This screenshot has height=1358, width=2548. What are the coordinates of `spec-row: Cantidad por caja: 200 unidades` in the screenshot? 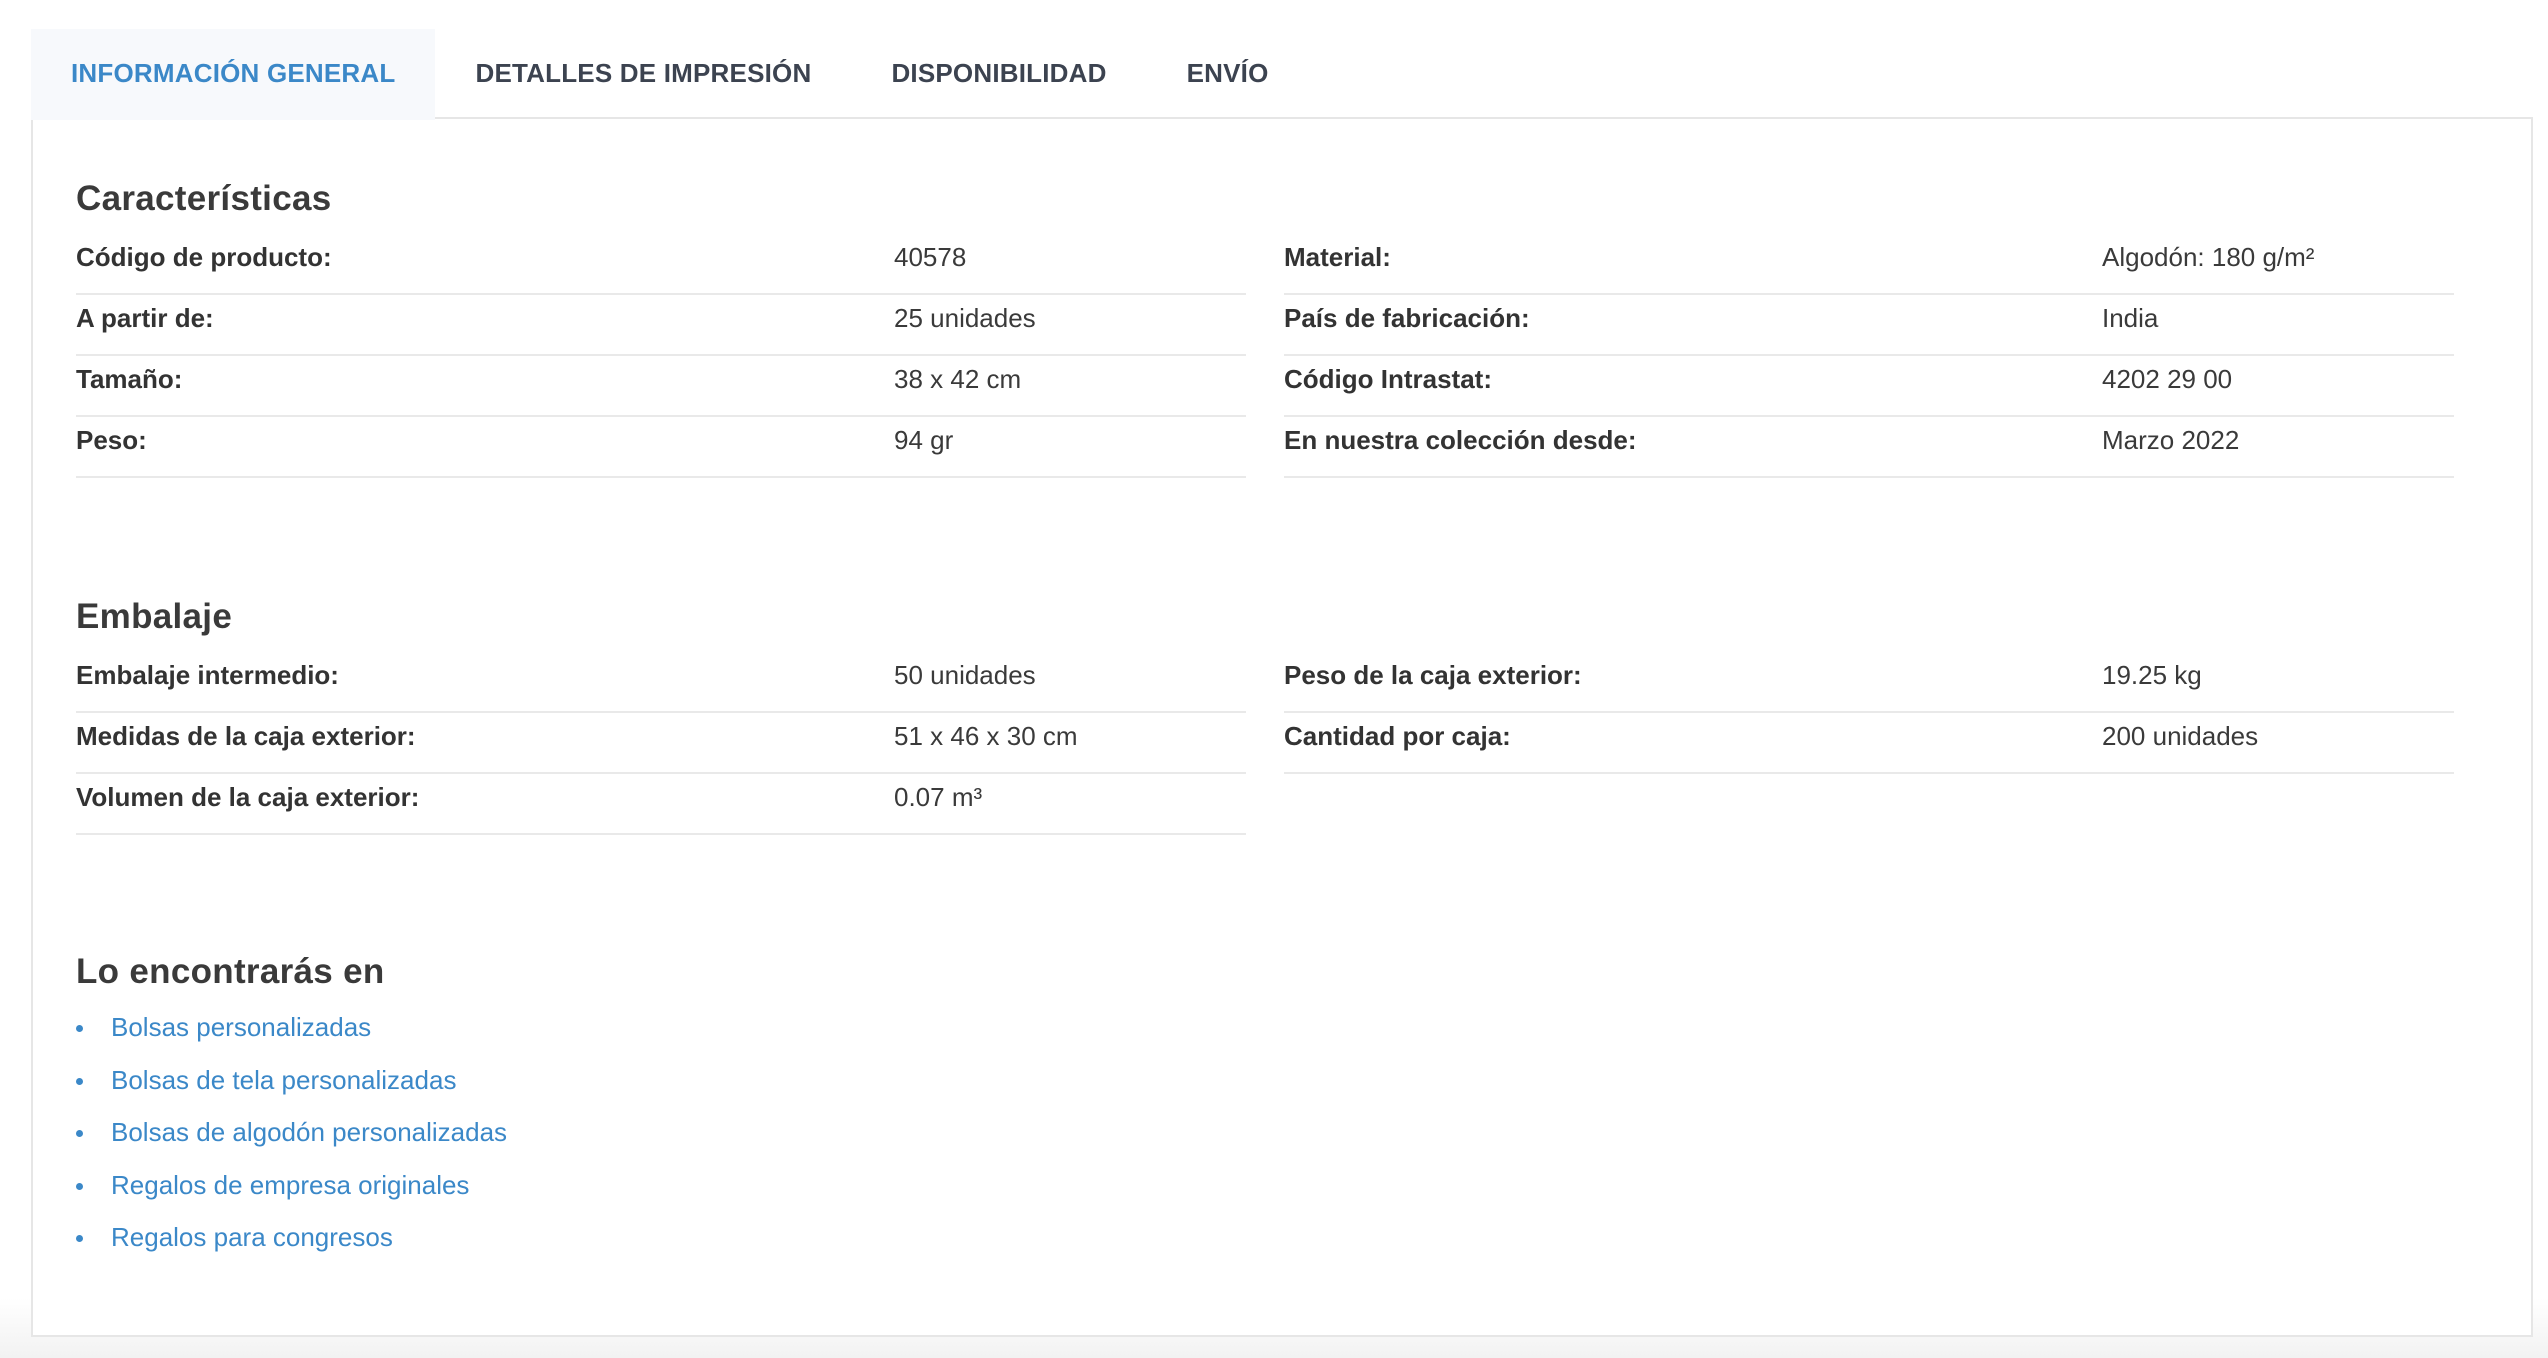 It's located at (1869, 743).